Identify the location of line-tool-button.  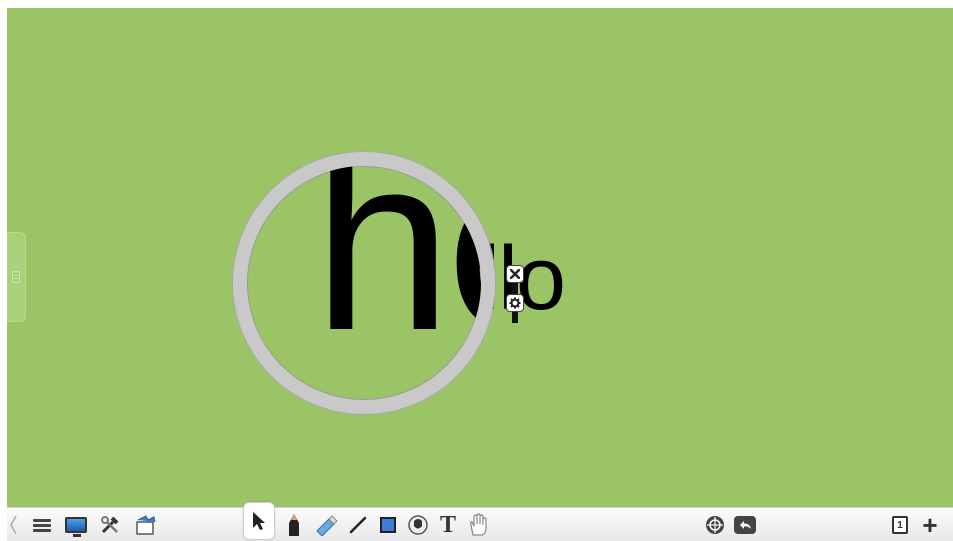
(358, 525).